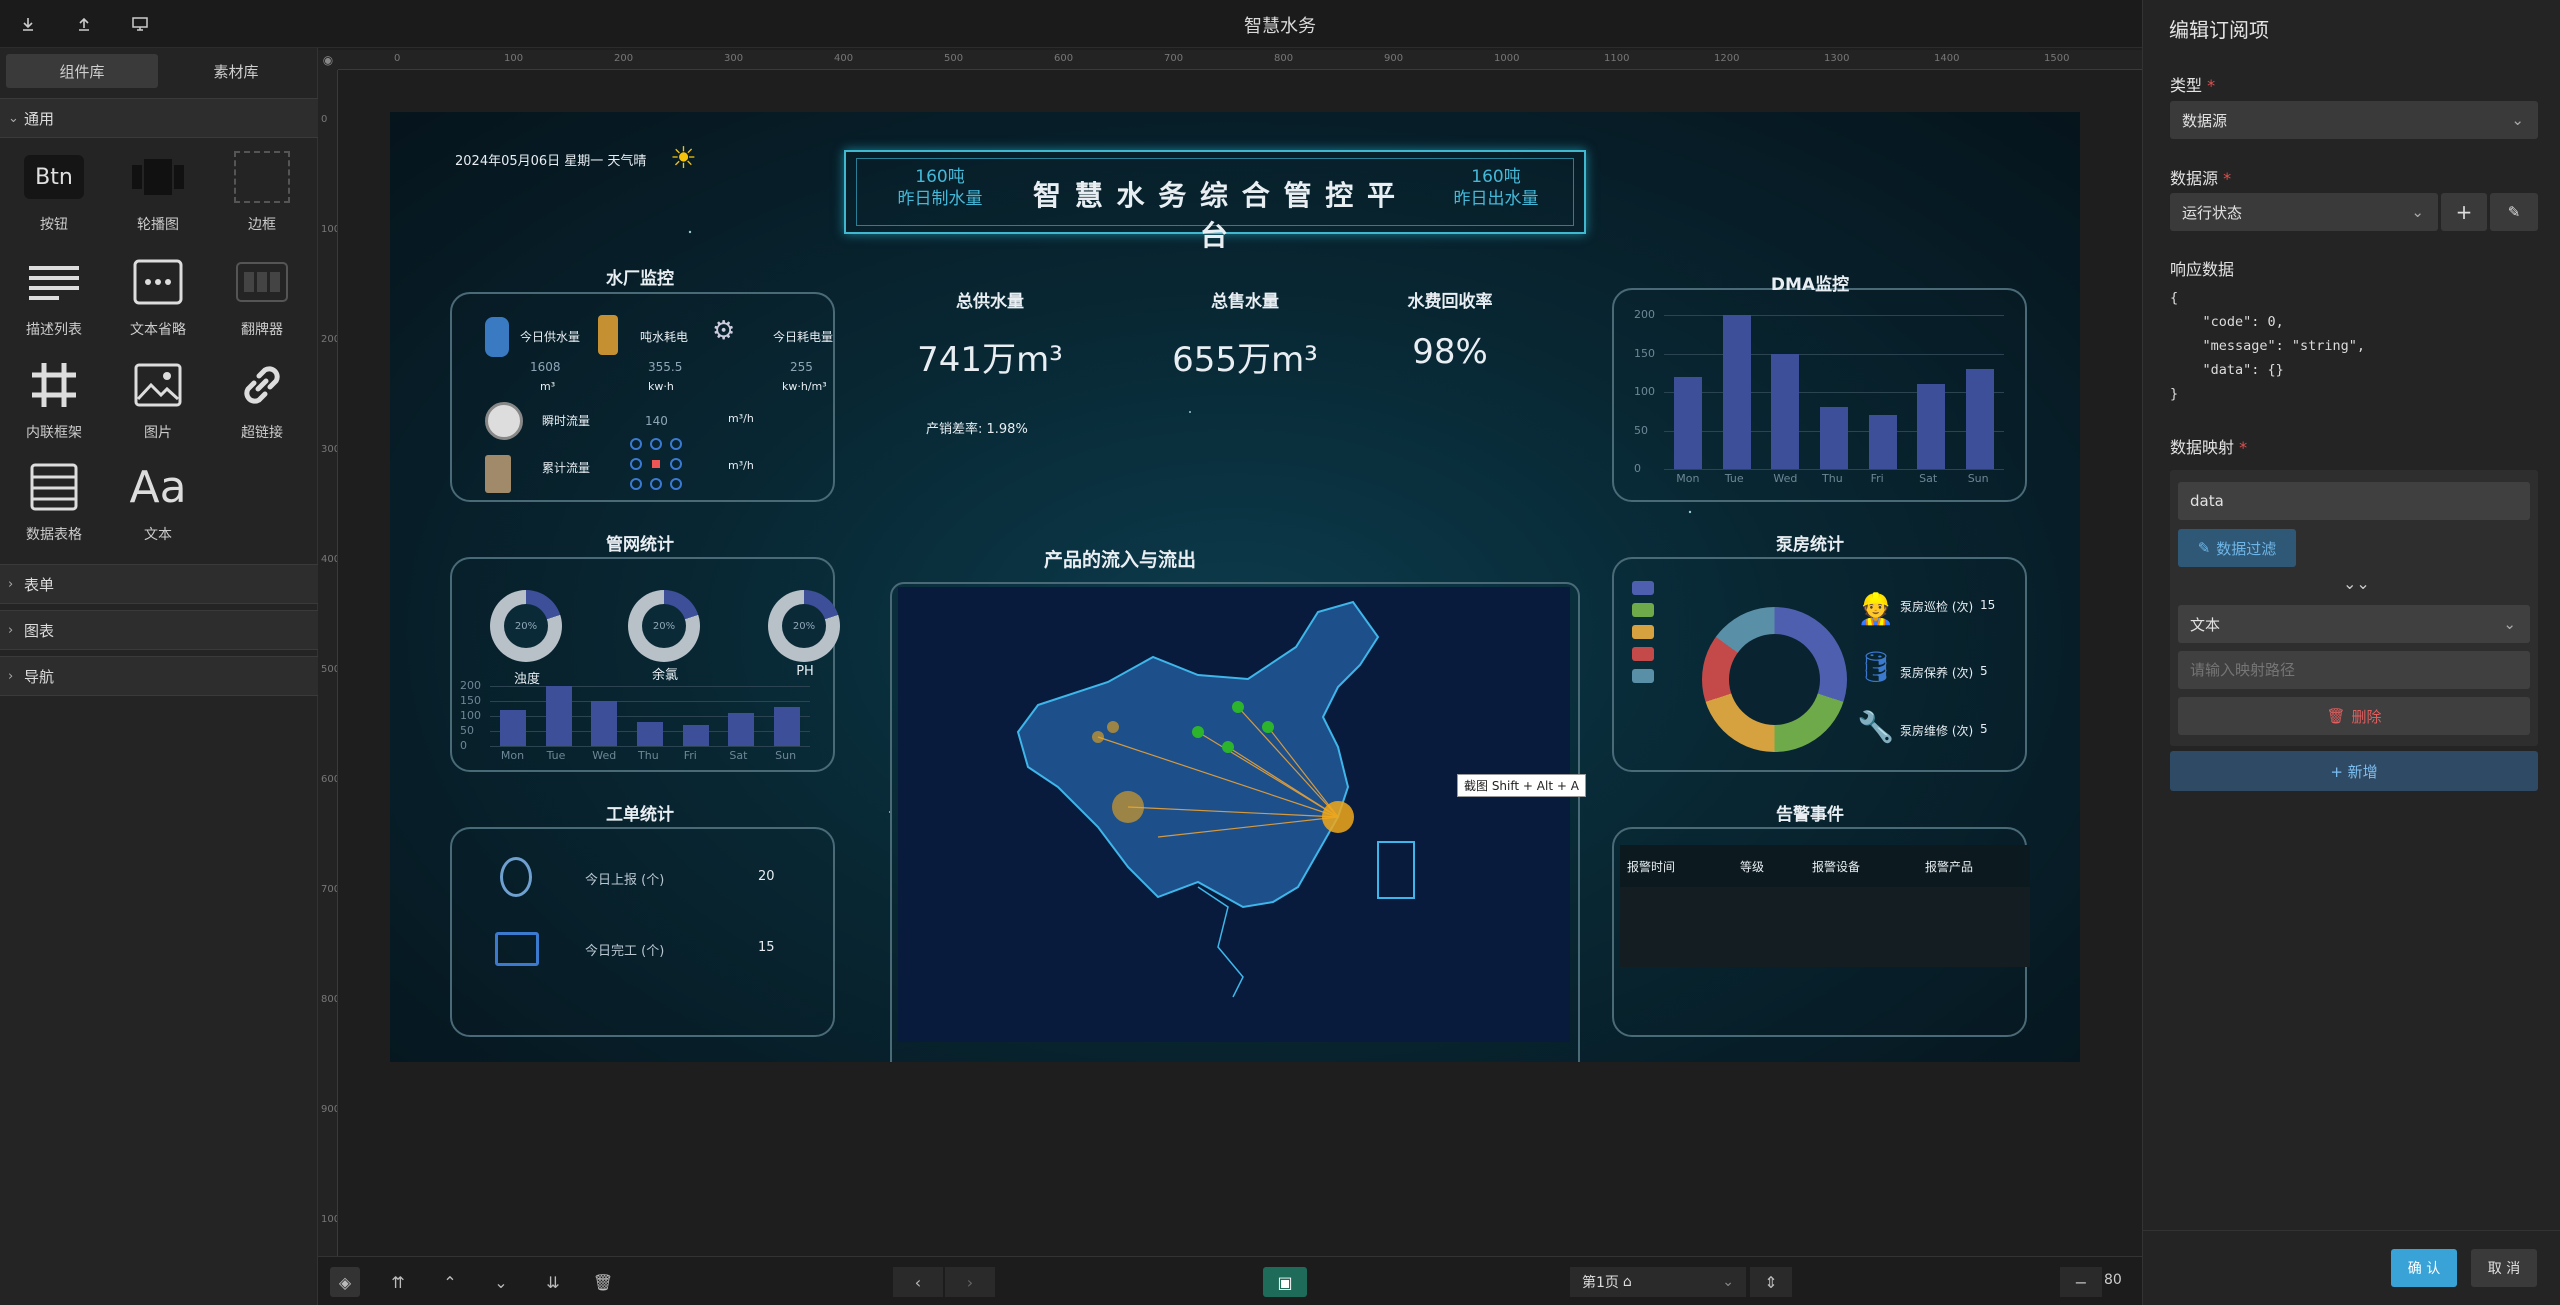 The height and width of the screenshot is (1305, 2560). What do you see at coordinates (1947, 58) in the screenshot?
I see `ruler-tick: 1400` at bounding box center [1947, 58].